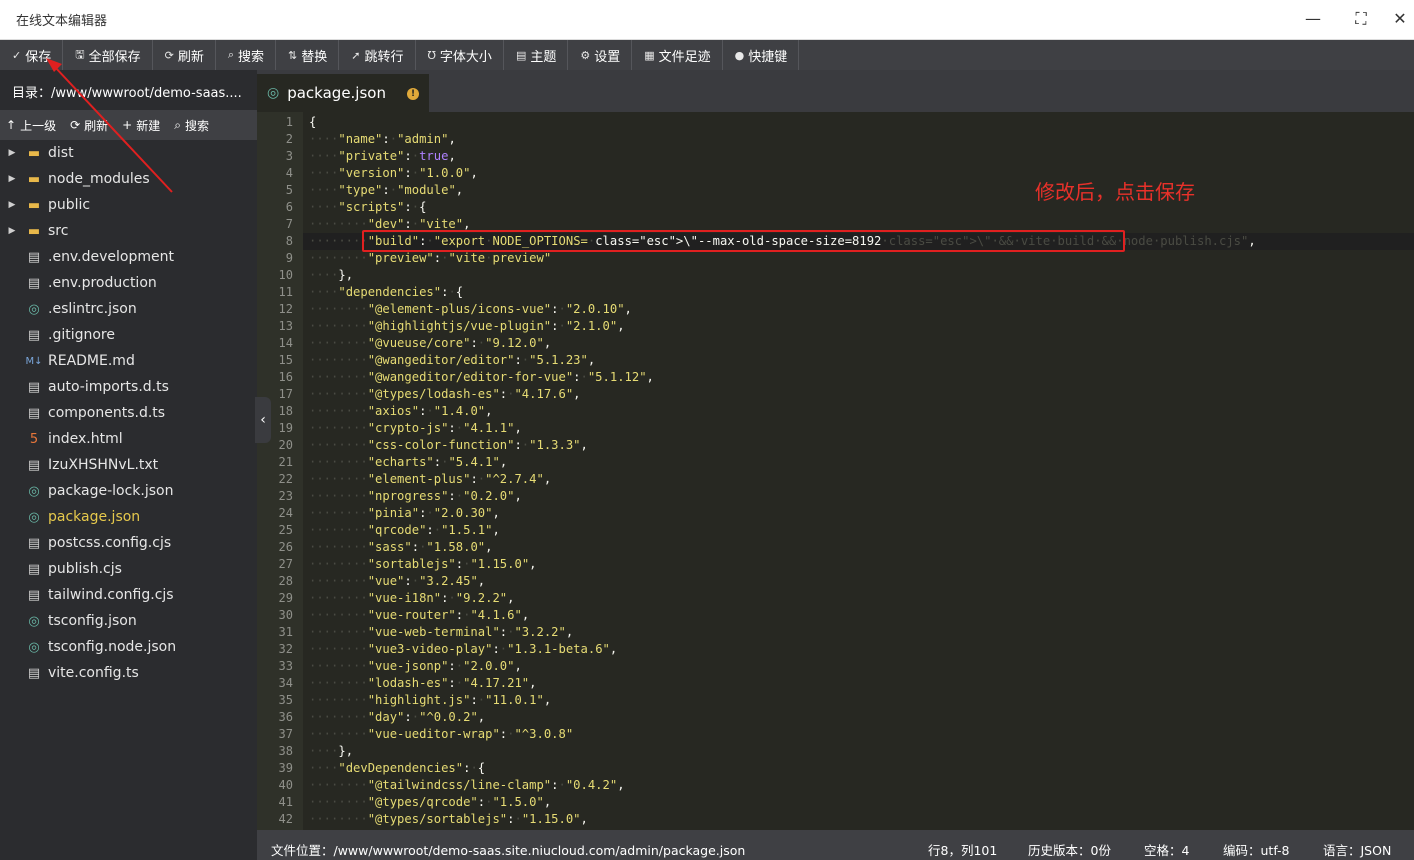  I want to click on sidebar-search-label: 搜索, so click(196, 125).